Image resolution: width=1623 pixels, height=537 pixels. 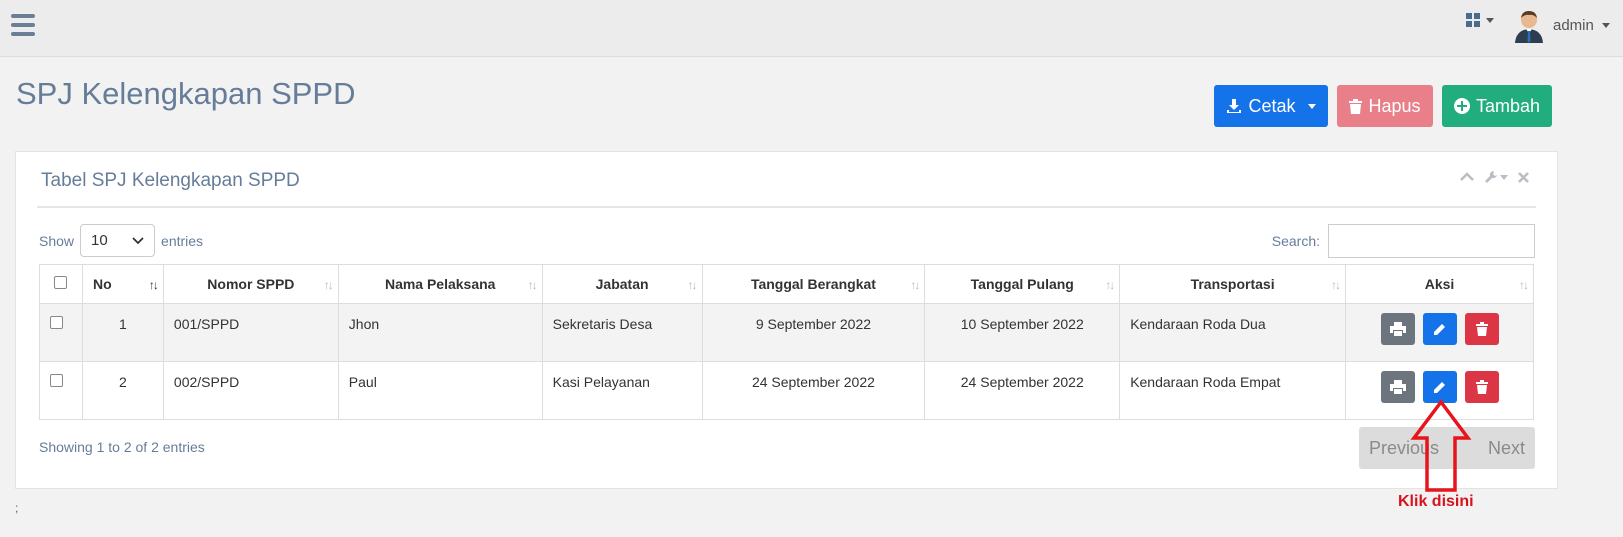 I want to click on cell-tanggal-pulang: 10 September 2022, so click(x=1022, y=332).